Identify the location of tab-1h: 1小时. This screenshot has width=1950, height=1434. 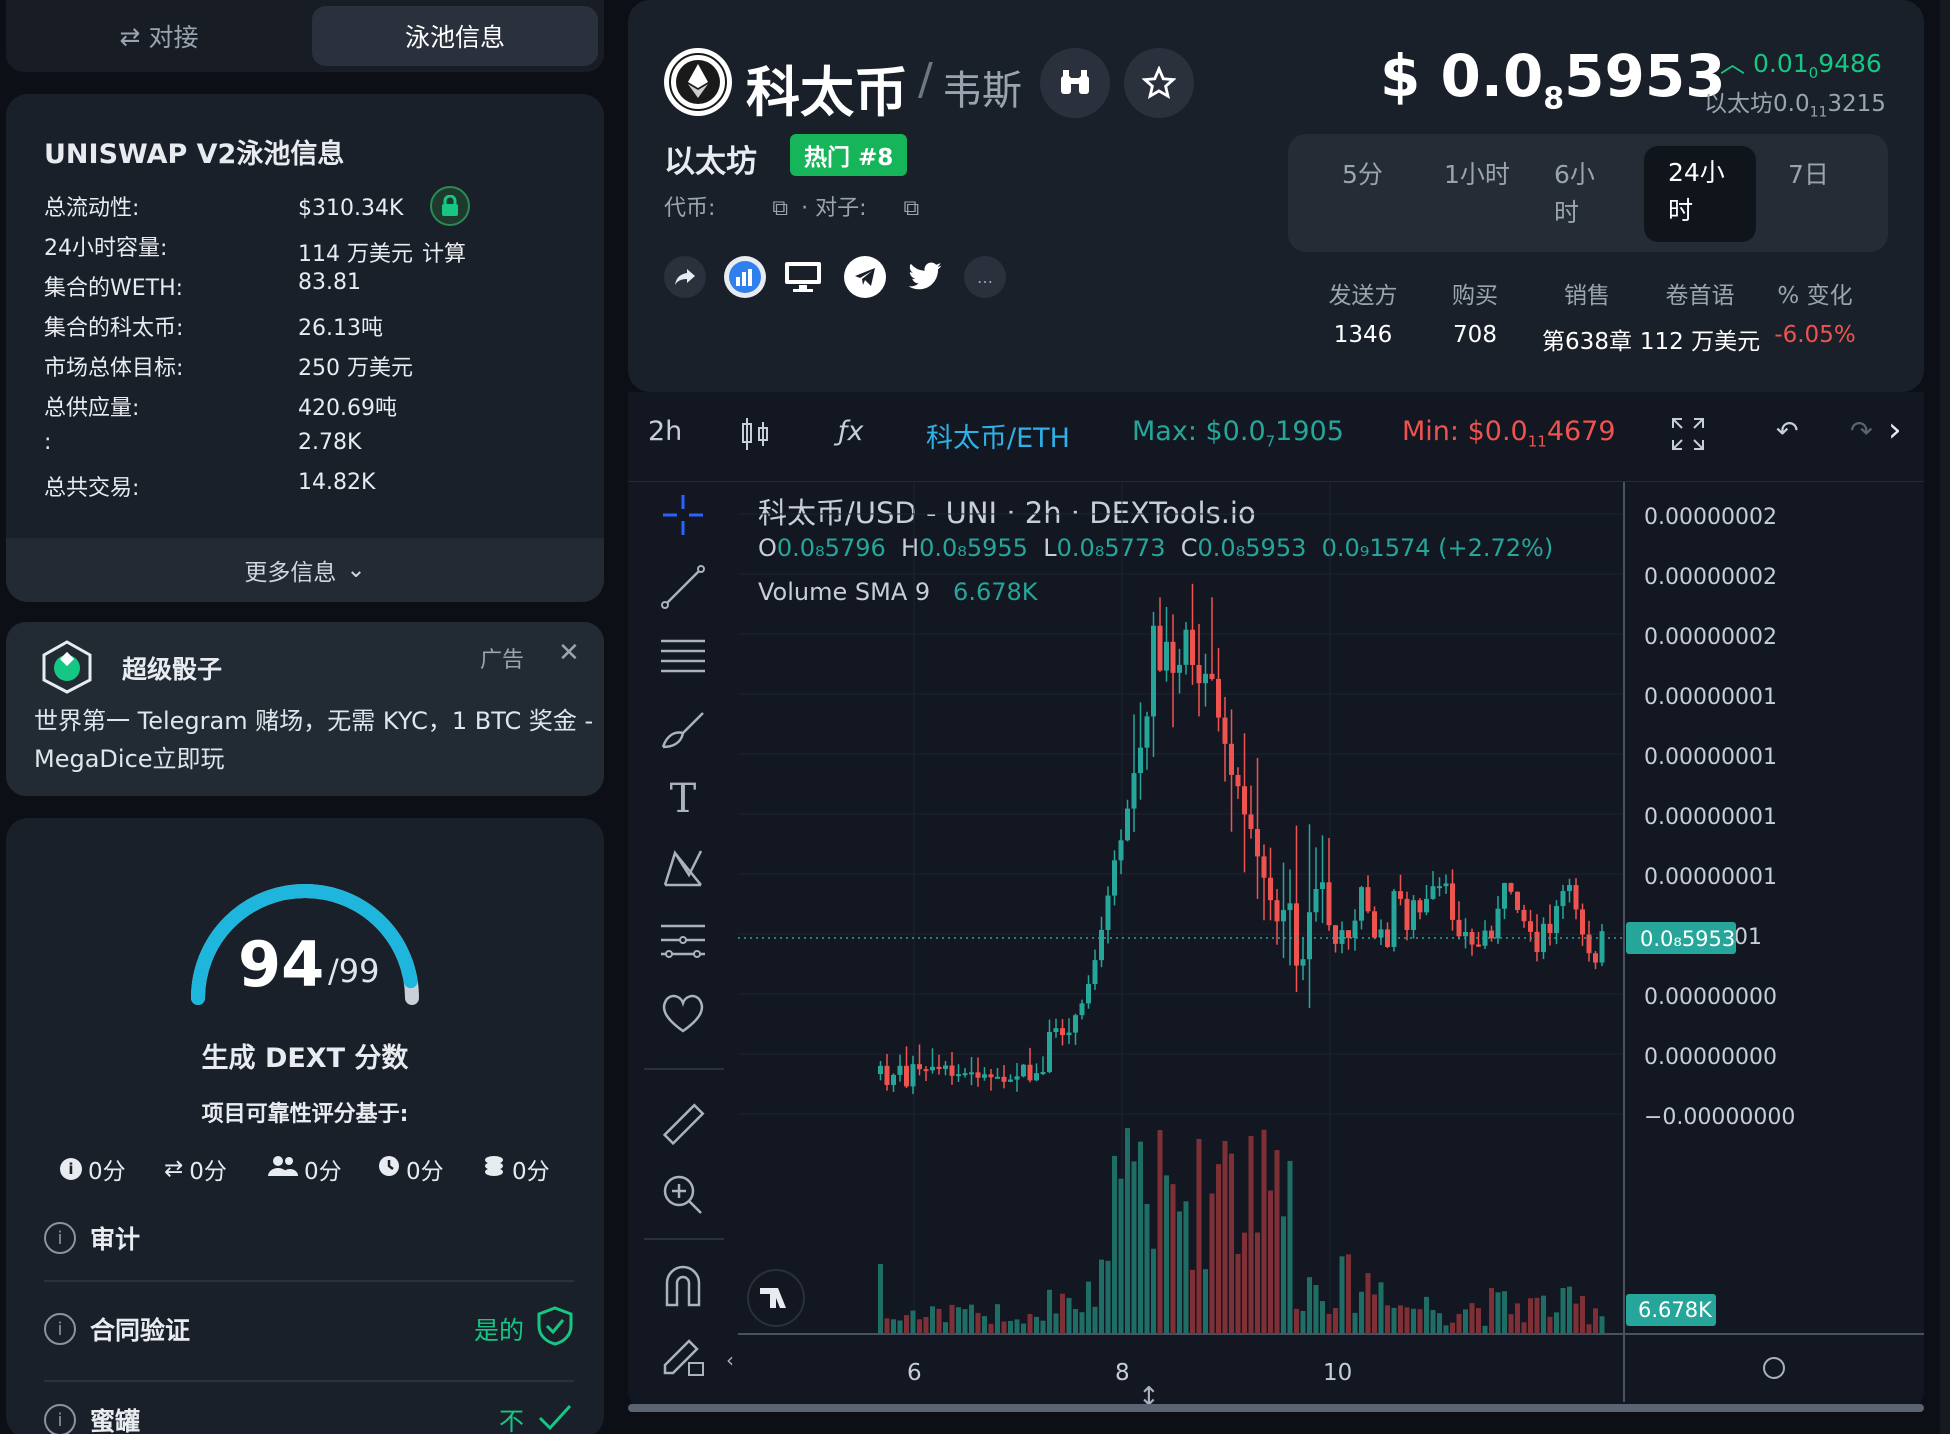
(1477, 175).